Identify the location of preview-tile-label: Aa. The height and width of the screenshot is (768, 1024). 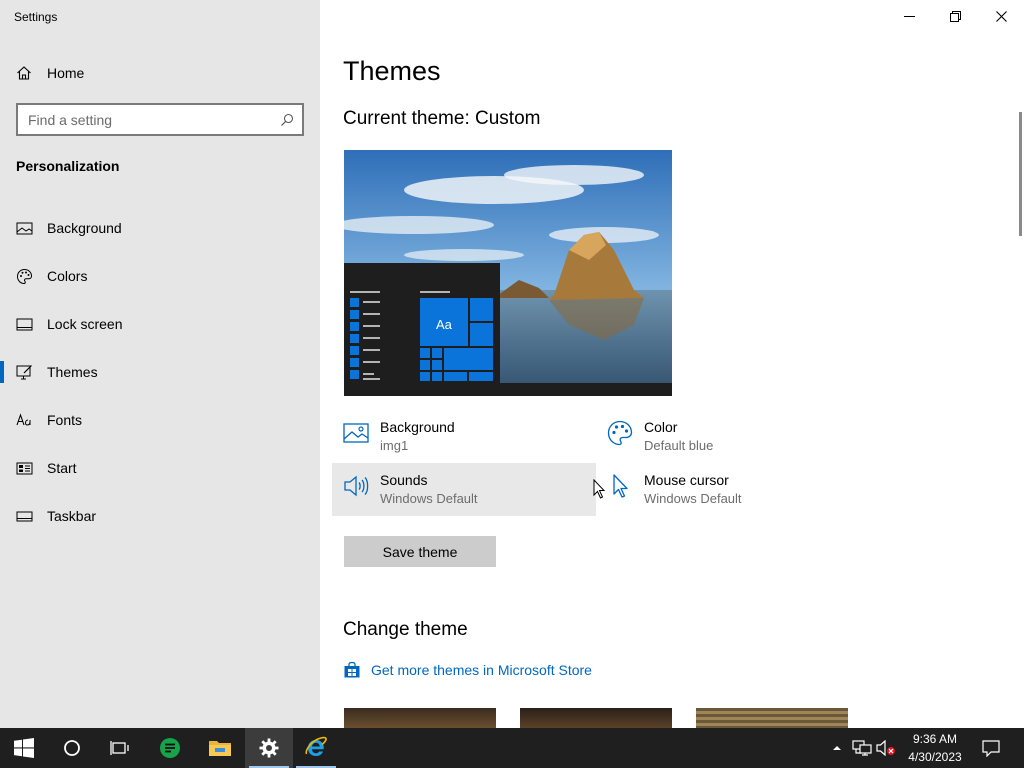
(444, 324).